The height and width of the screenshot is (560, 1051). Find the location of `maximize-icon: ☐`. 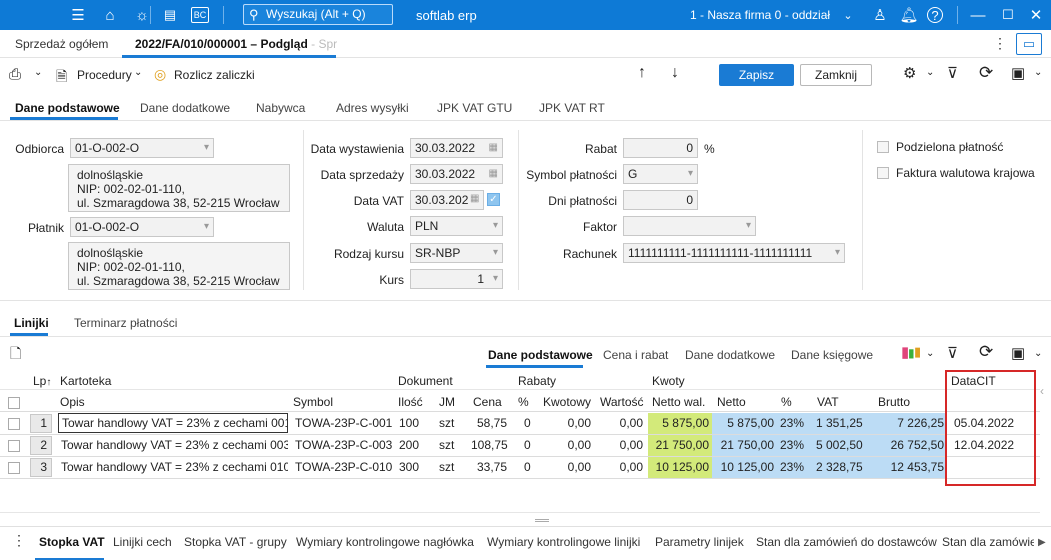

maximize-icon: ☐ is located at coordinates (1008, 15).